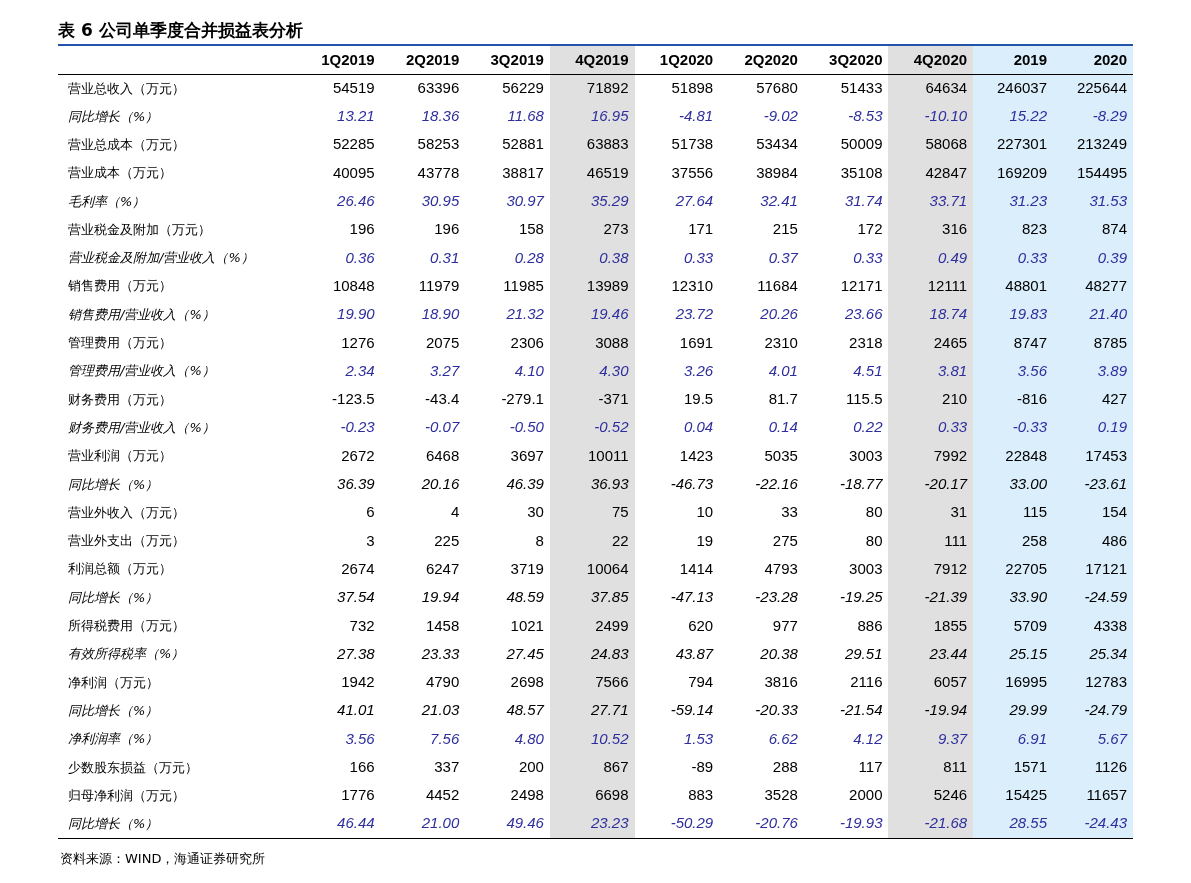 Image resolution: width=1191 pixels, height=883 pixels. Describe the element at coordinates (353, 144) in the screenshot. I see `table-cell-text: 52285` at that location.